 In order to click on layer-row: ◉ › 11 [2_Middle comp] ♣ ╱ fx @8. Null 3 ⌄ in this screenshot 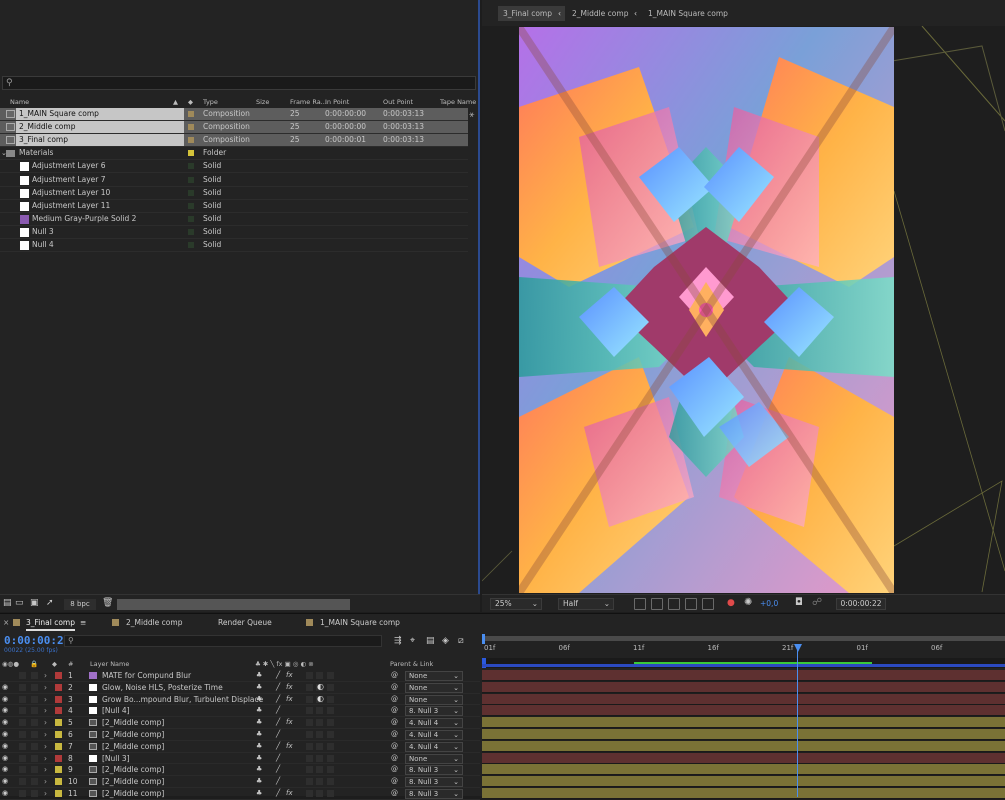, I will do `click(240, 794)`.